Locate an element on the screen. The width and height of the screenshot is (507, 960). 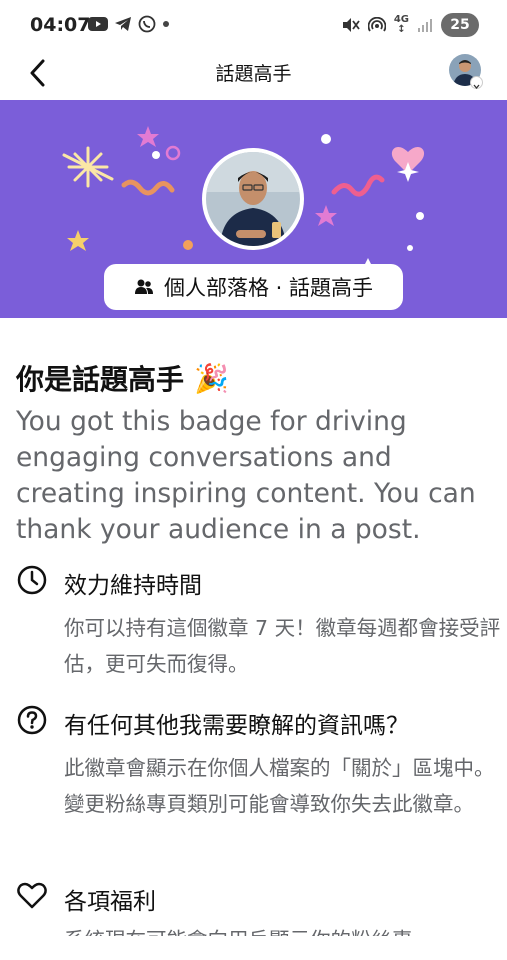
status-time: 04:07 is located at coordinates (60, 25).